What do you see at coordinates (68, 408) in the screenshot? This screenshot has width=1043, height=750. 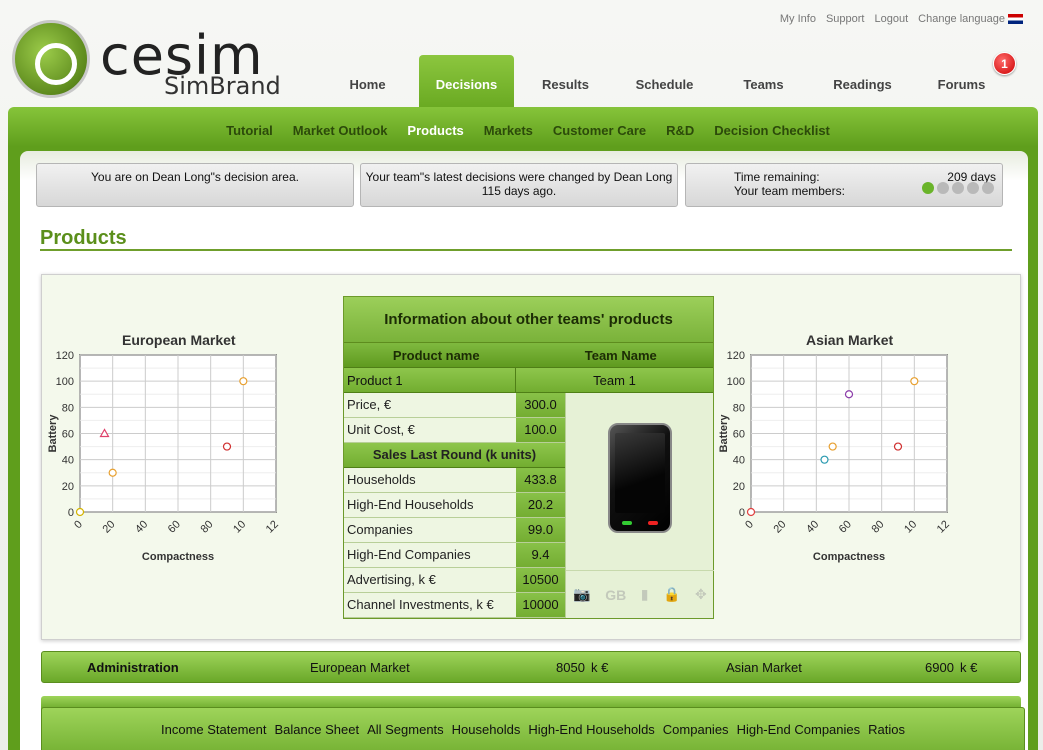 I see `y-tick-label: 80` at bounding box center [68, 408].